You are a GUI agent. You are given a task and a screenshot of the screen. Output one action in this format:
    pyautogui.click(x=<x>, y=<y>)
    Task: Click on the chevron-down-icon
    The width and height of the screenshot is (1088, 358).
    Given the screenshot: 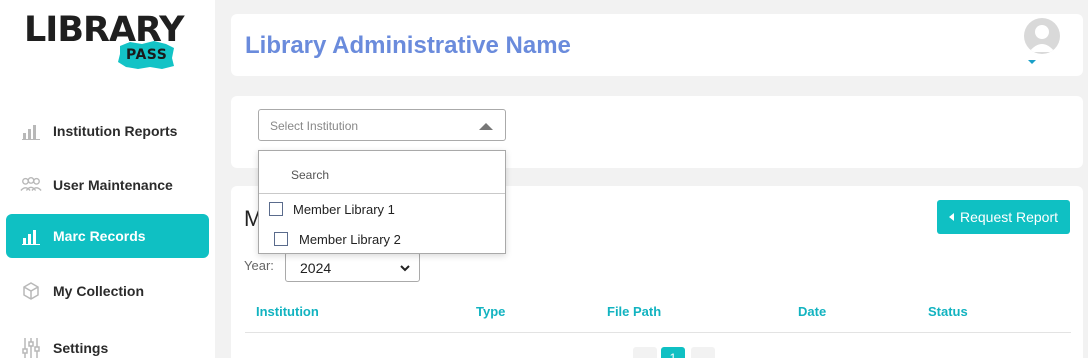 What is the action you would take?
    pyautogui.click(x=405, y=270)
    